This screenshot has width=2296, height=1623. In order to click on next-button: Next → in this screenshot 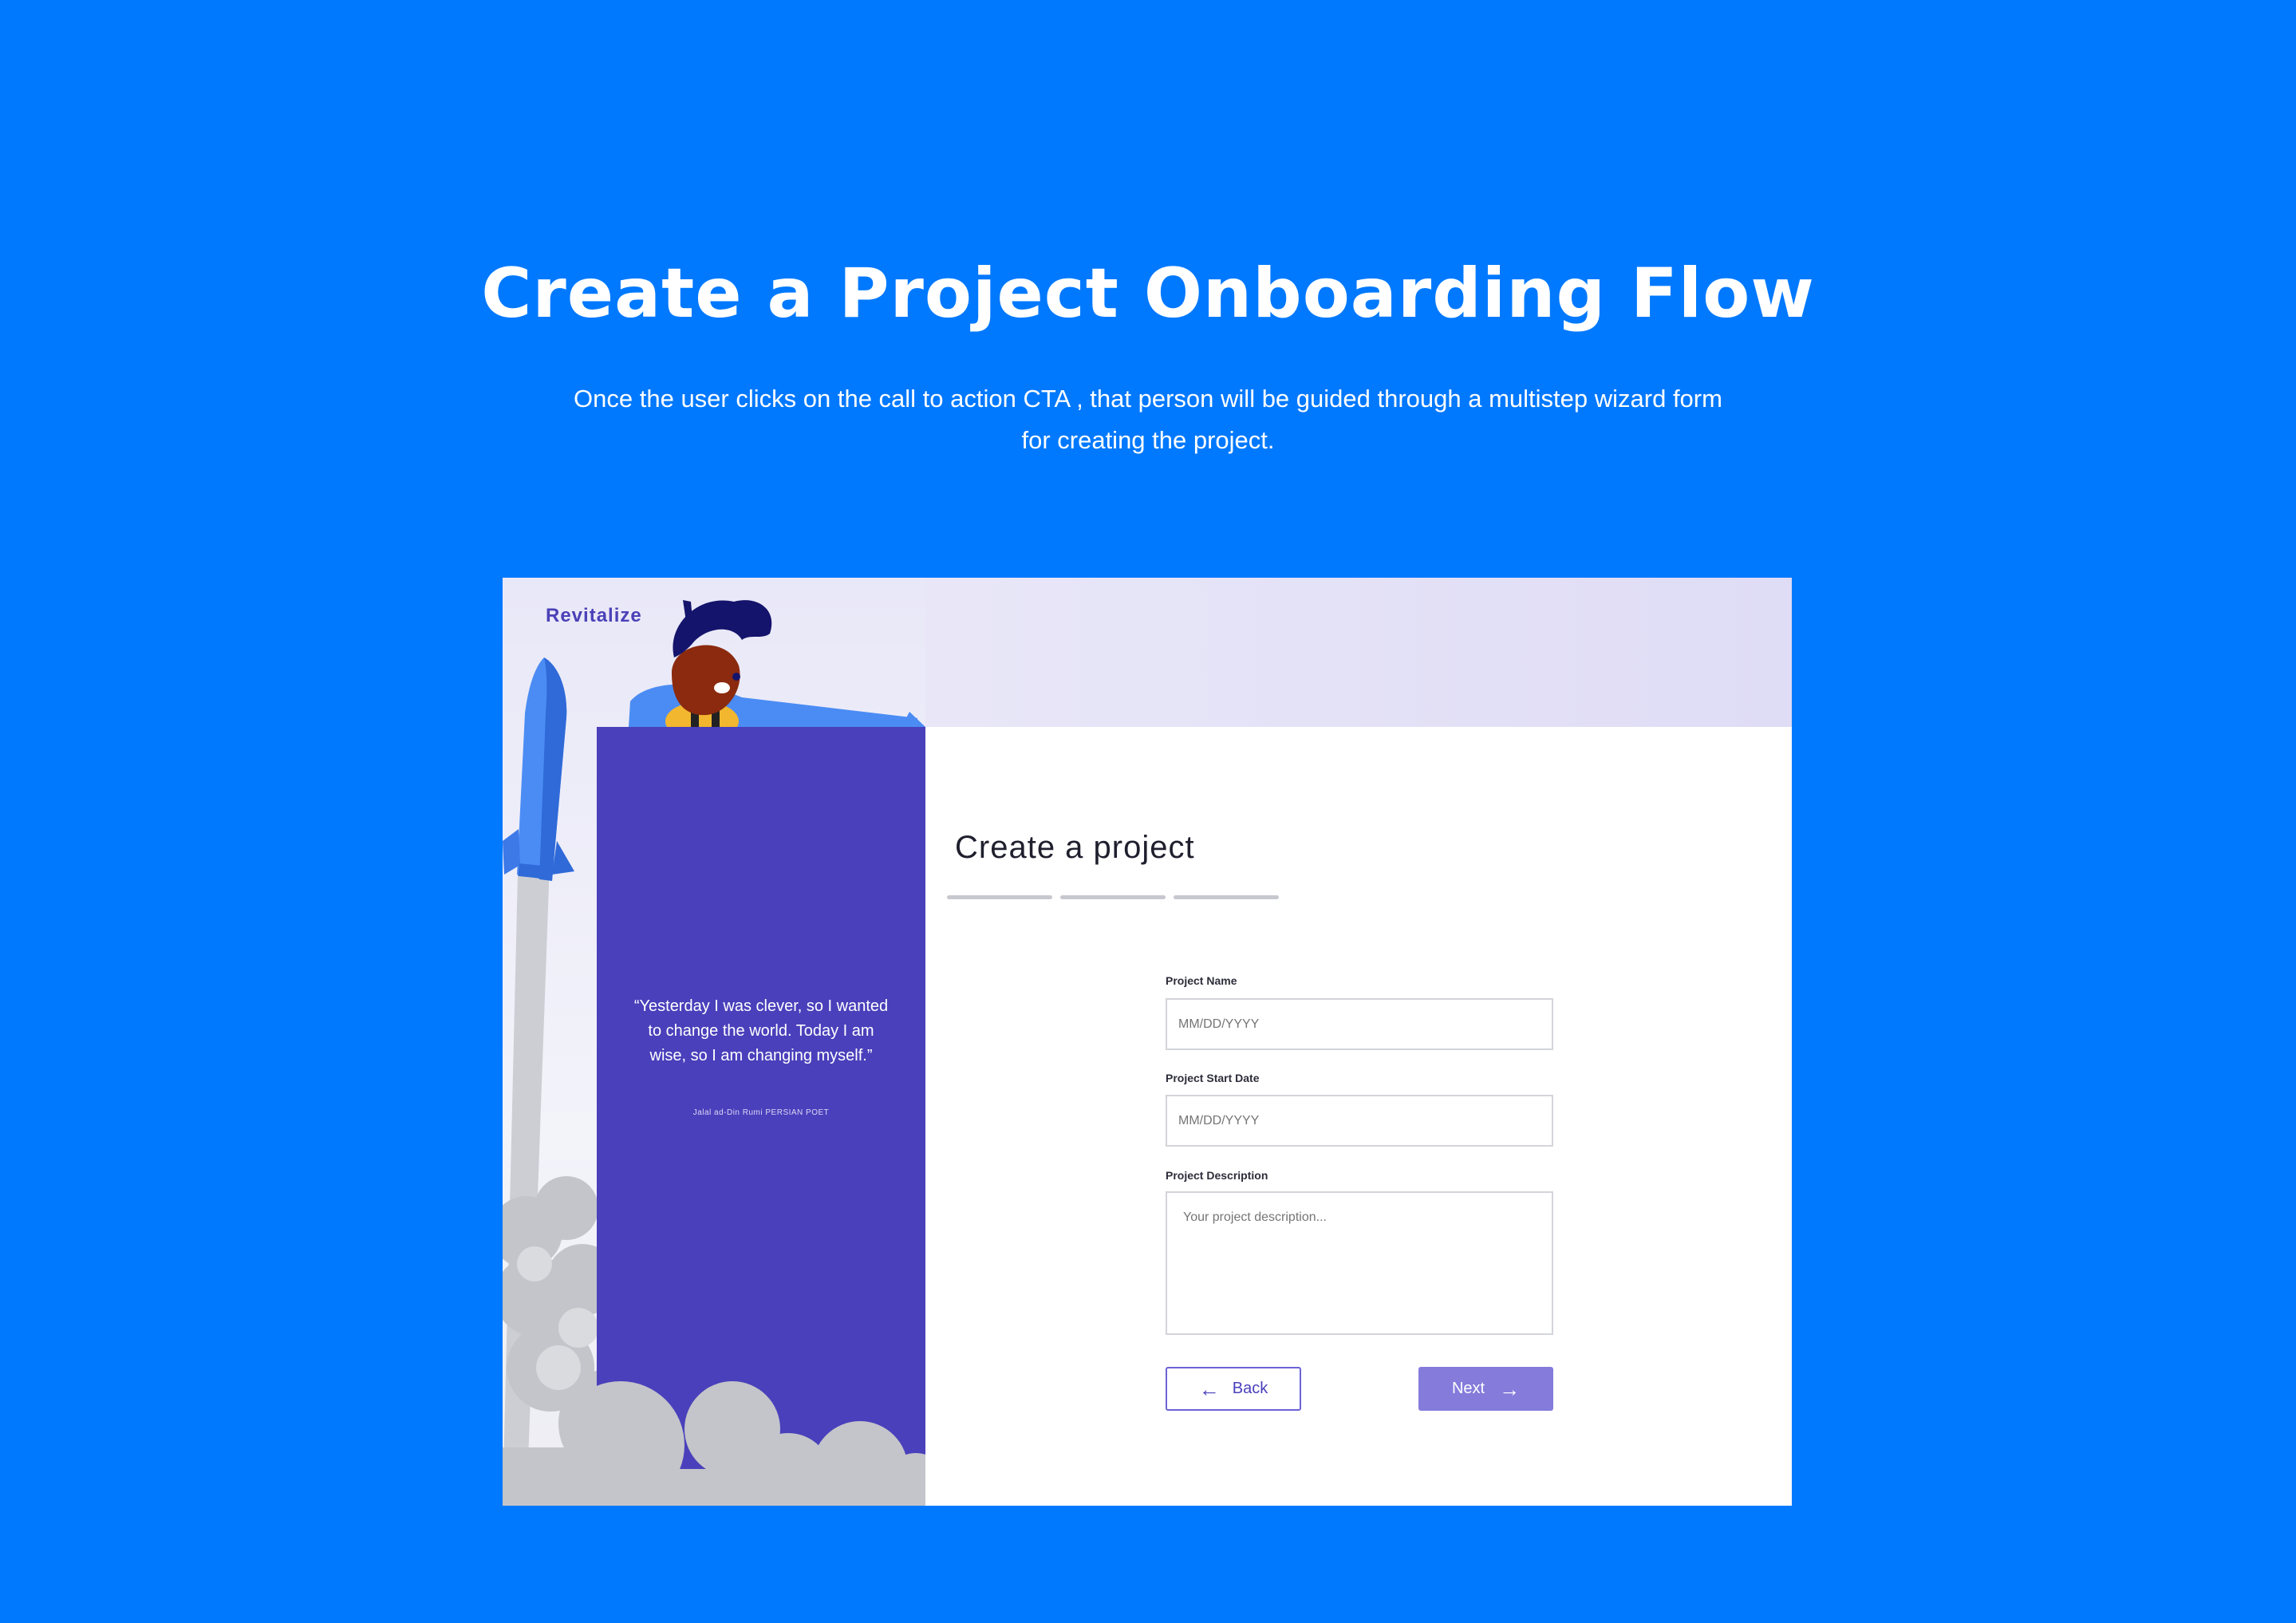, I will do `click(1485, 1389)`.